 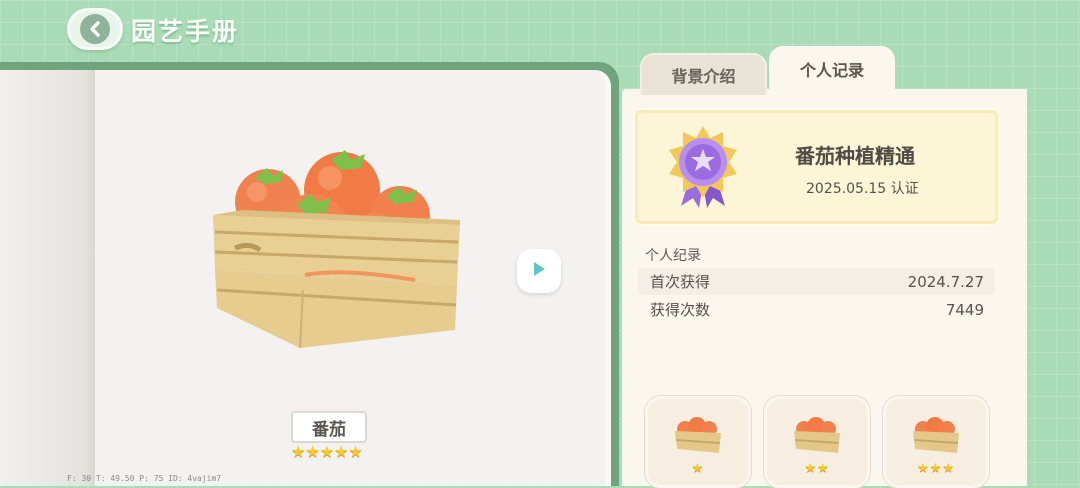 I want to click on achievement-date: 2025.05.15 认证, so click(x=862, y=189).